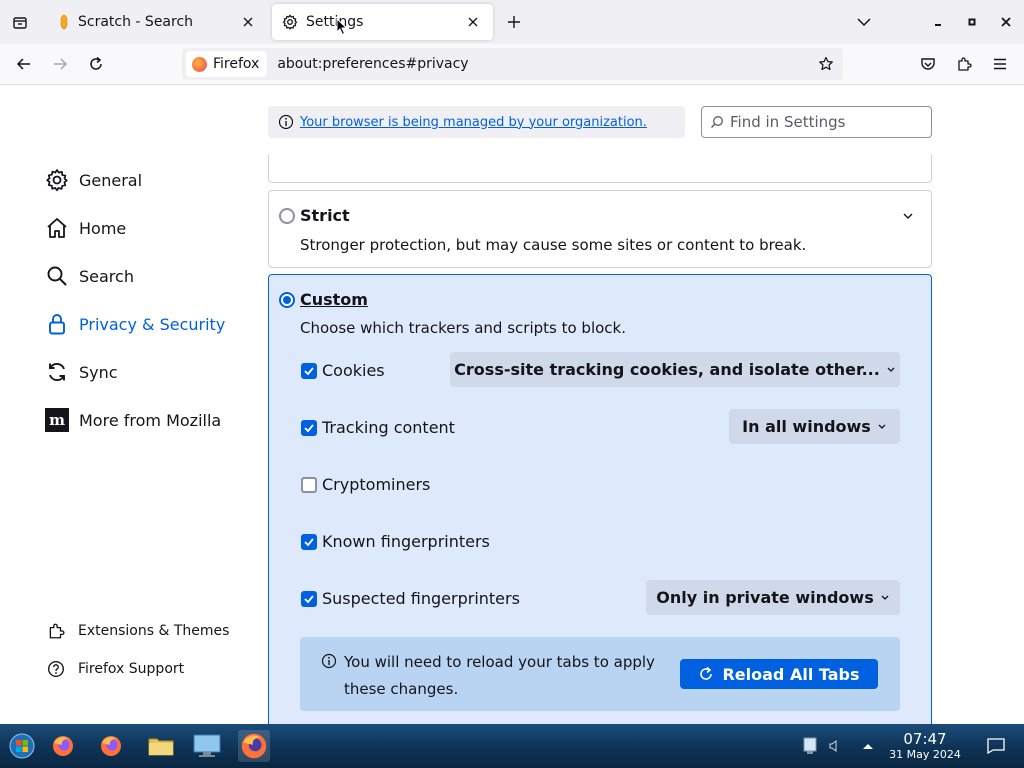 The image size is (1024, 768). Describe the element at coordinates (773, 597) in the screenshot. I see `suspected-fingerprinters-dropdown: Only in private windows` at that location.